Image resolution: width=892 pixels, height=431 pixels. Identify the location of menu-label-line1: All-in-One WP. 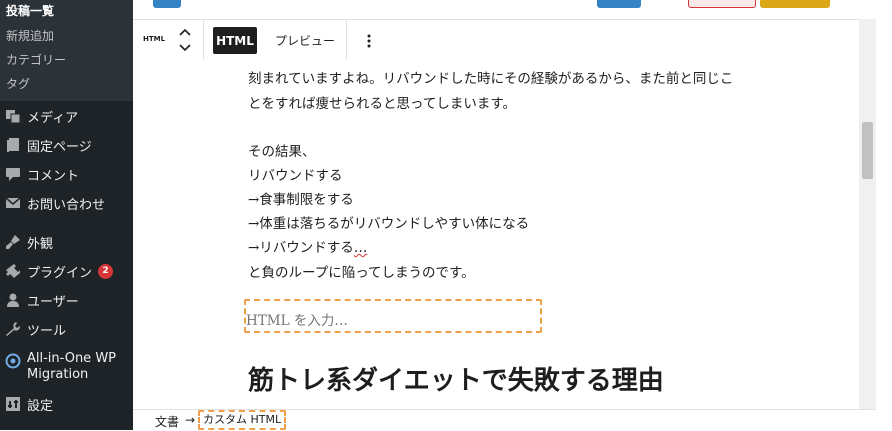
(72, 358).